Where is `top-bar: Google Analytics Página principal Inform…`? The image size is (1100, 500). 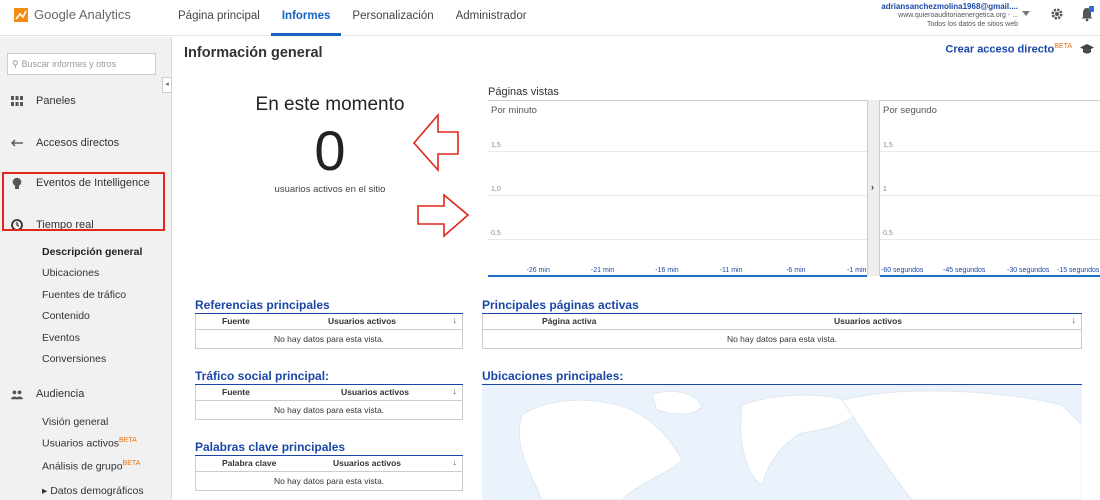
top-bar: Google Analytics Página principal Inform… is located at coordinates (550, 18).